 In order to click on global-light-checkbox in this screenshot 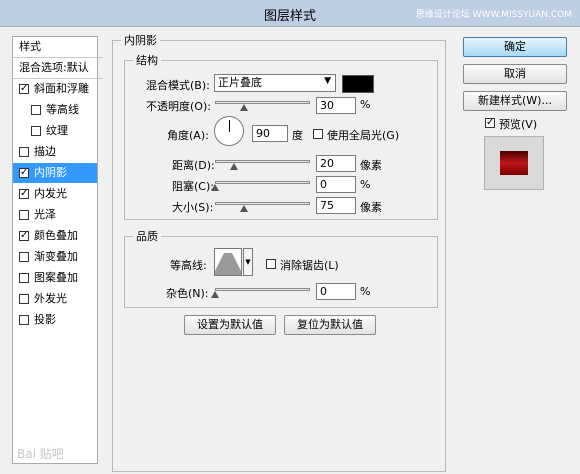, I will do `click(318, 134)`.